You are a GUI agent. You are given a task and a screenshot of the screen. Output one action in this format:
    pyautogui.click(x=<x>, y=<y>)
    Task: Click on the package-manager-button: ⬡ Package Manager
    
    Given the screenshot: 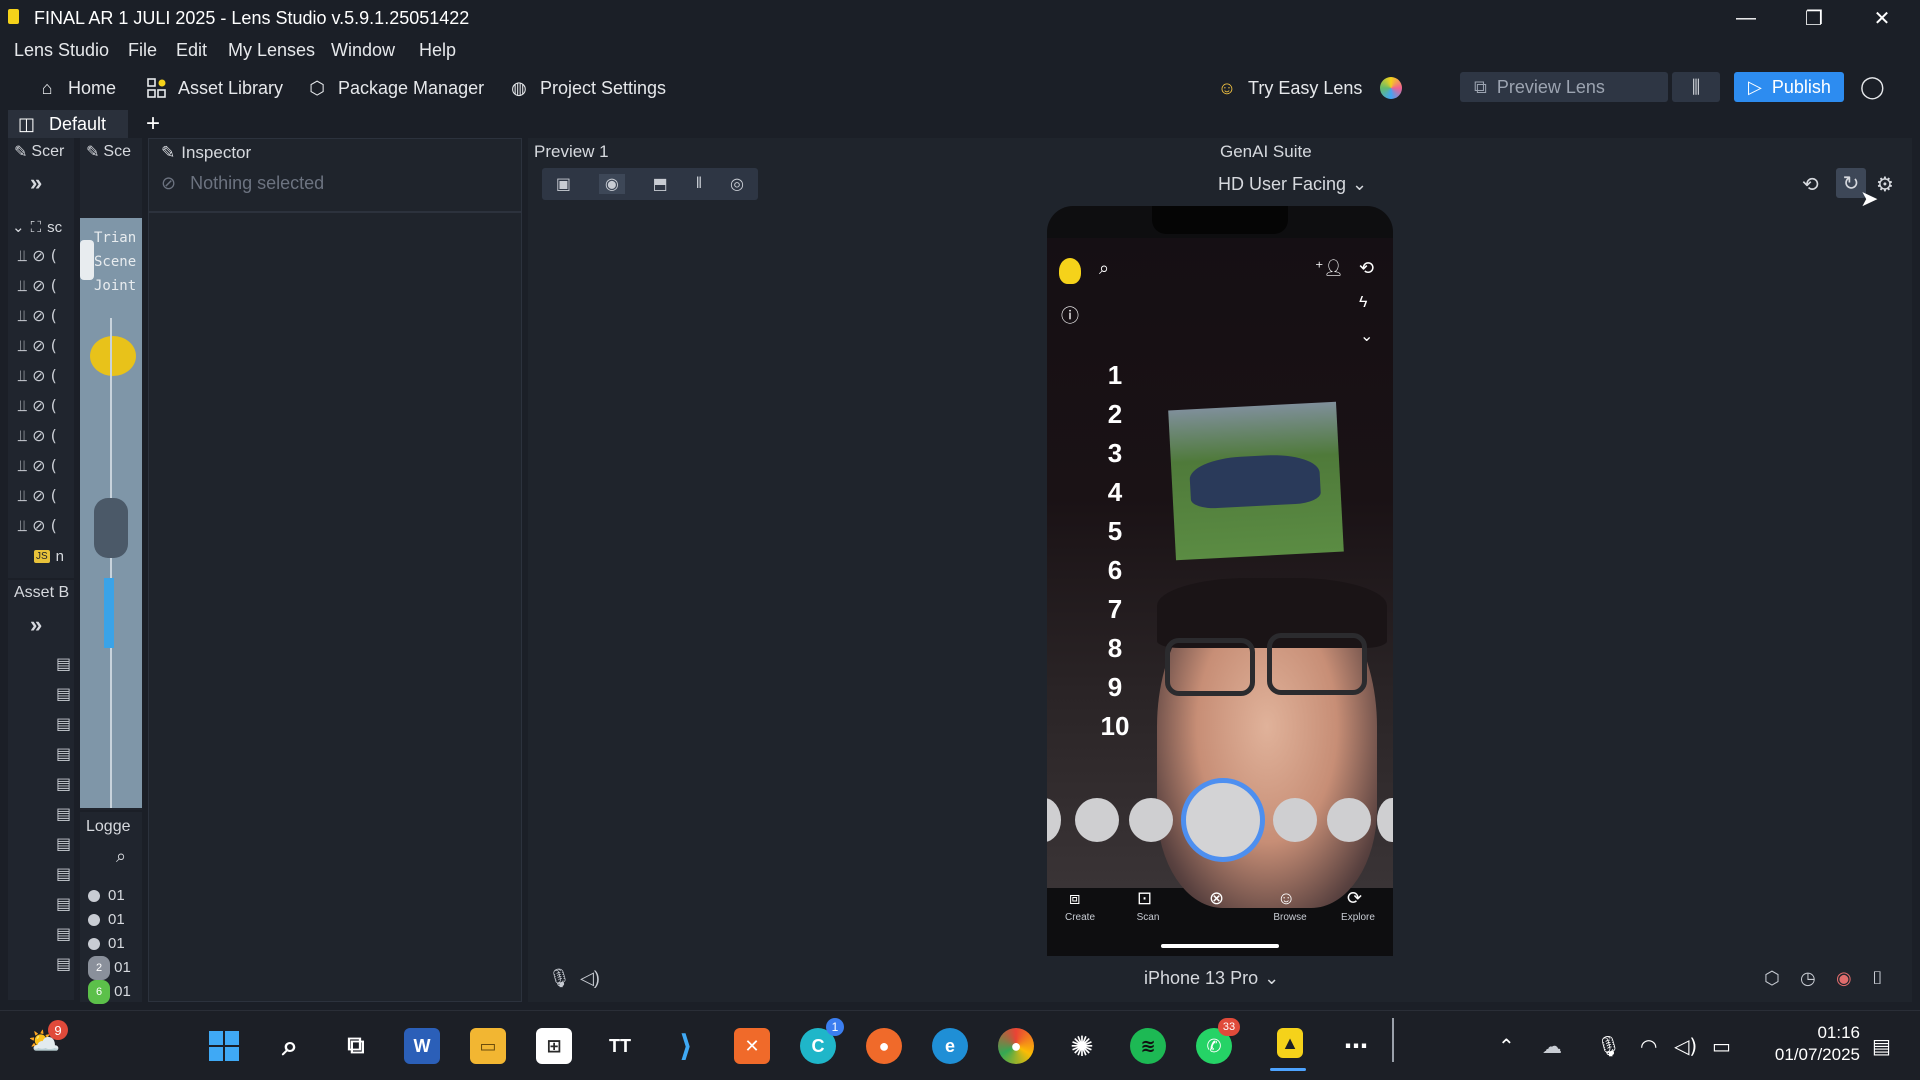 What is the action you would take?
    pyautogui.click(x=395, y=88)
    